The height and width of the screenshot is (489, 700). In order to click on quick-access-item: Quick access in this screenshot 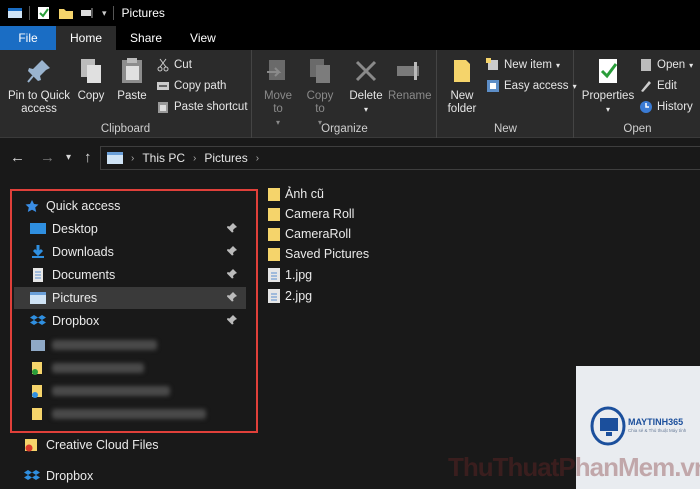, I will do `click(139, 206)`.